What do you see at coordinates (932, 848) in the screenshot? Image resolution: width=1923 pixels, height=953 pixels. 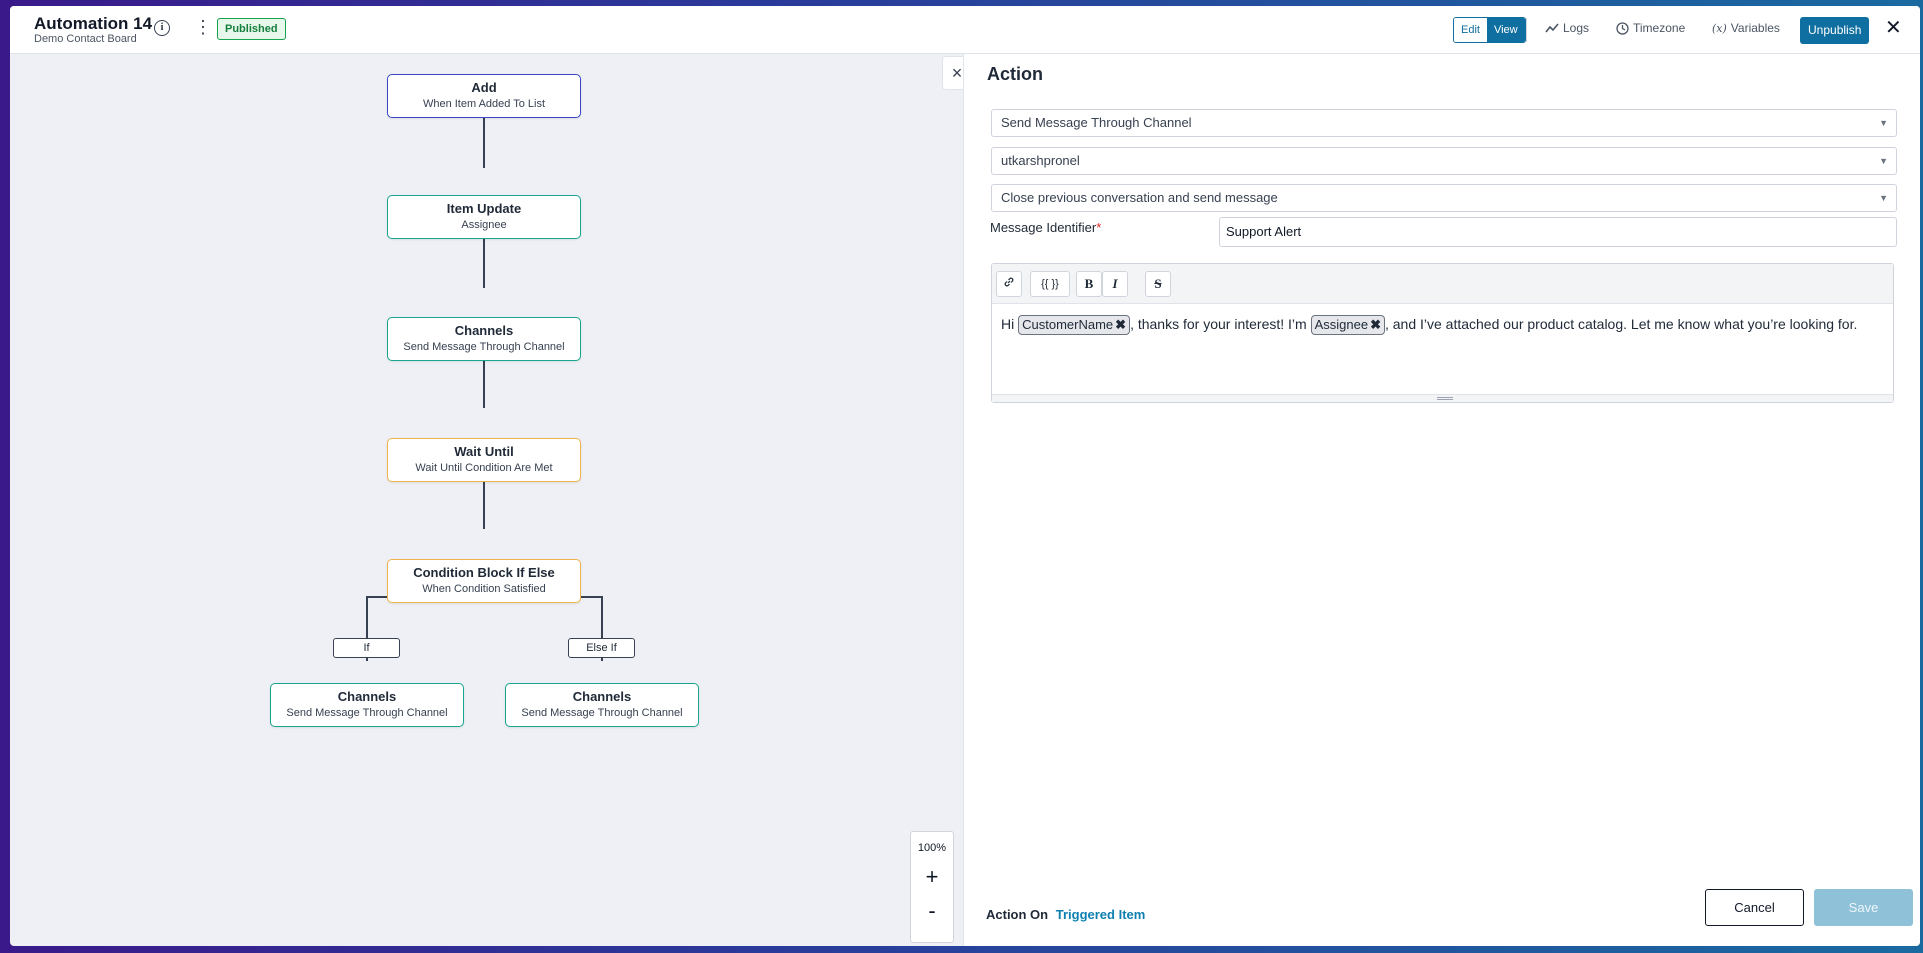 I see `zoom-level: 100%` at bounding box center [932, 848].